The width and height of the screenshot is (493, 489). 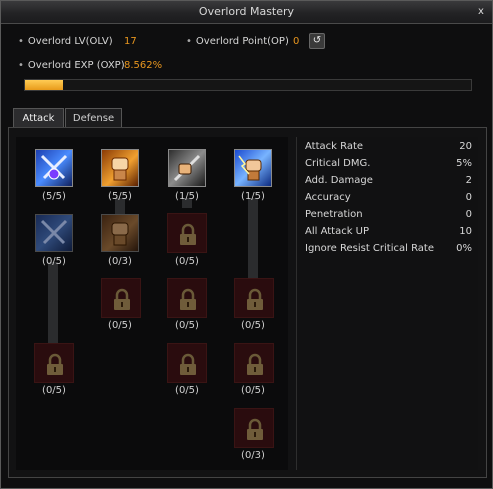 I want to click on fist-lightning-icon, so click(x=250, y=168).